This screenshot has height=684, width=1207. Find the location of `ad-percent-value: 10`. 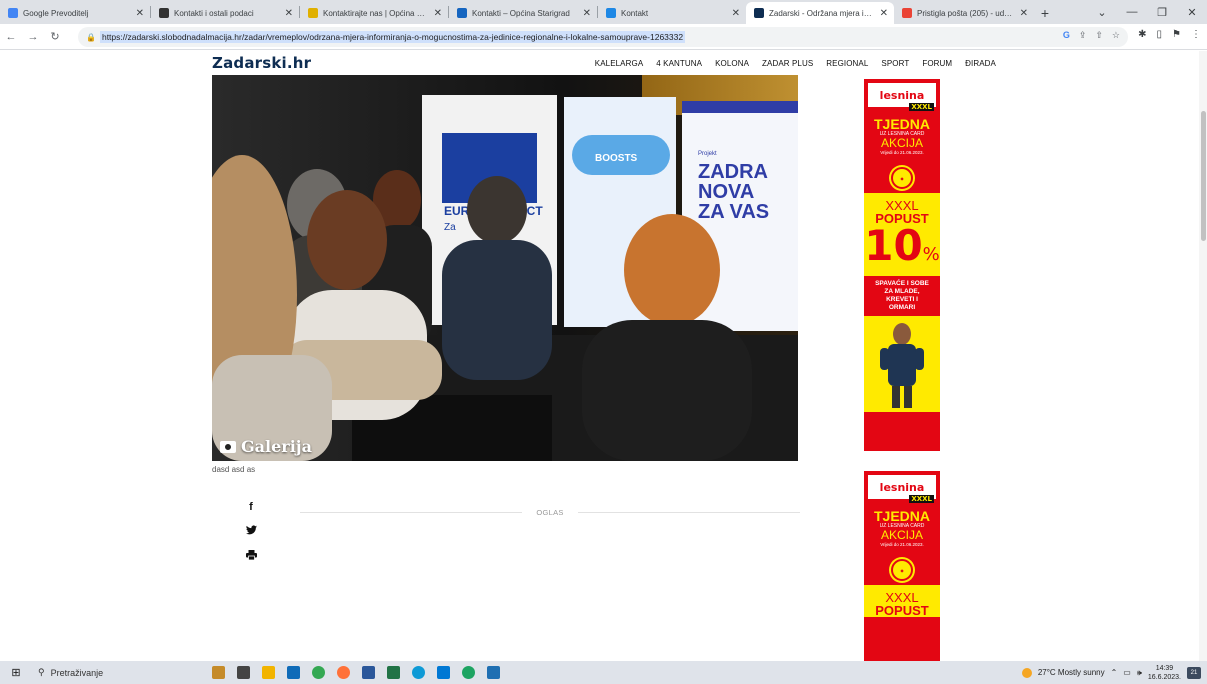

ad-percent-value: 10 is located at coordinates (893, 245).